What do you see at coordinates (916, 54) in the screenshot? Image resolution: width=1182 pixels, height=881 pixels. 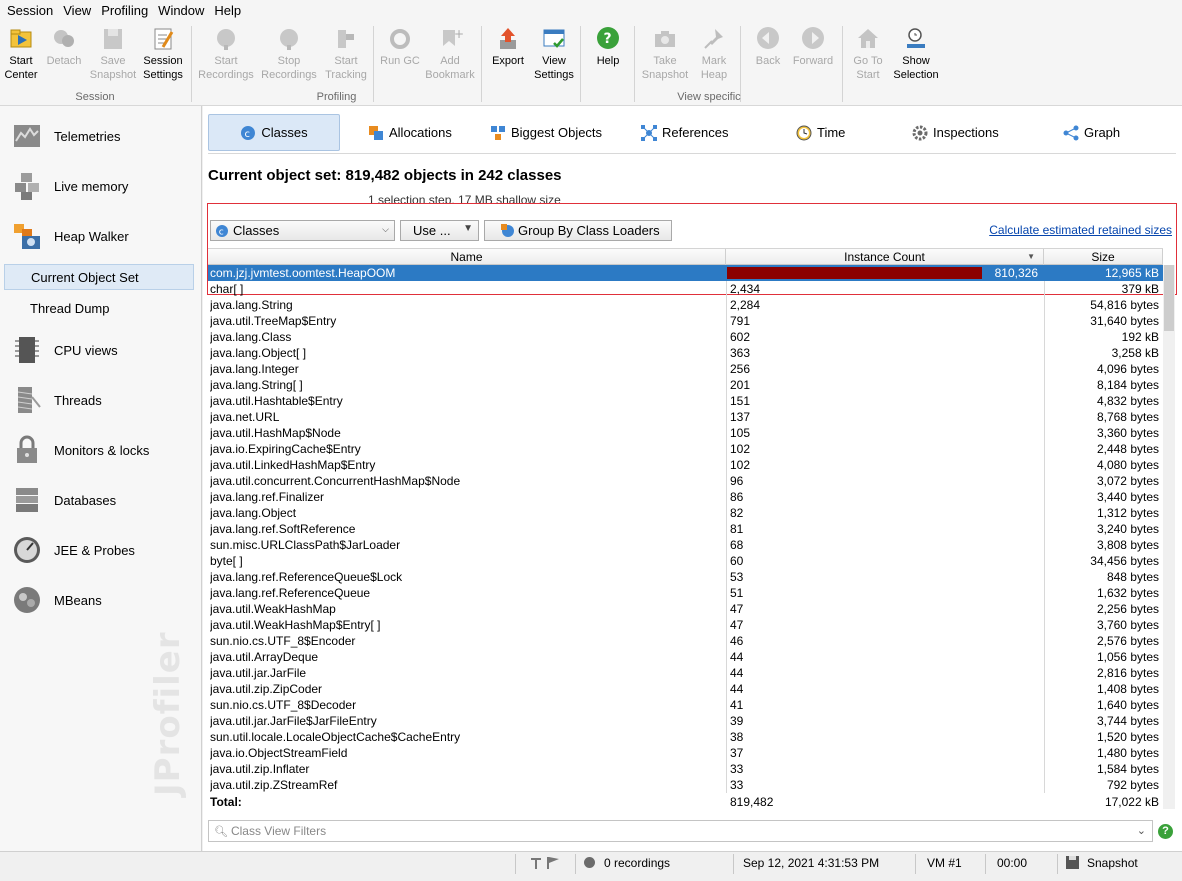 I see `show-selection-button: Show Selection` at bounding box center [916, 54].